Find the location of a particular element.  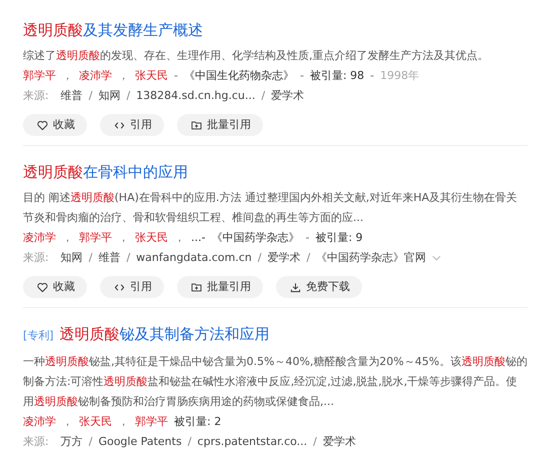

year-text: 1998年 is located at coordinates (400, 76).